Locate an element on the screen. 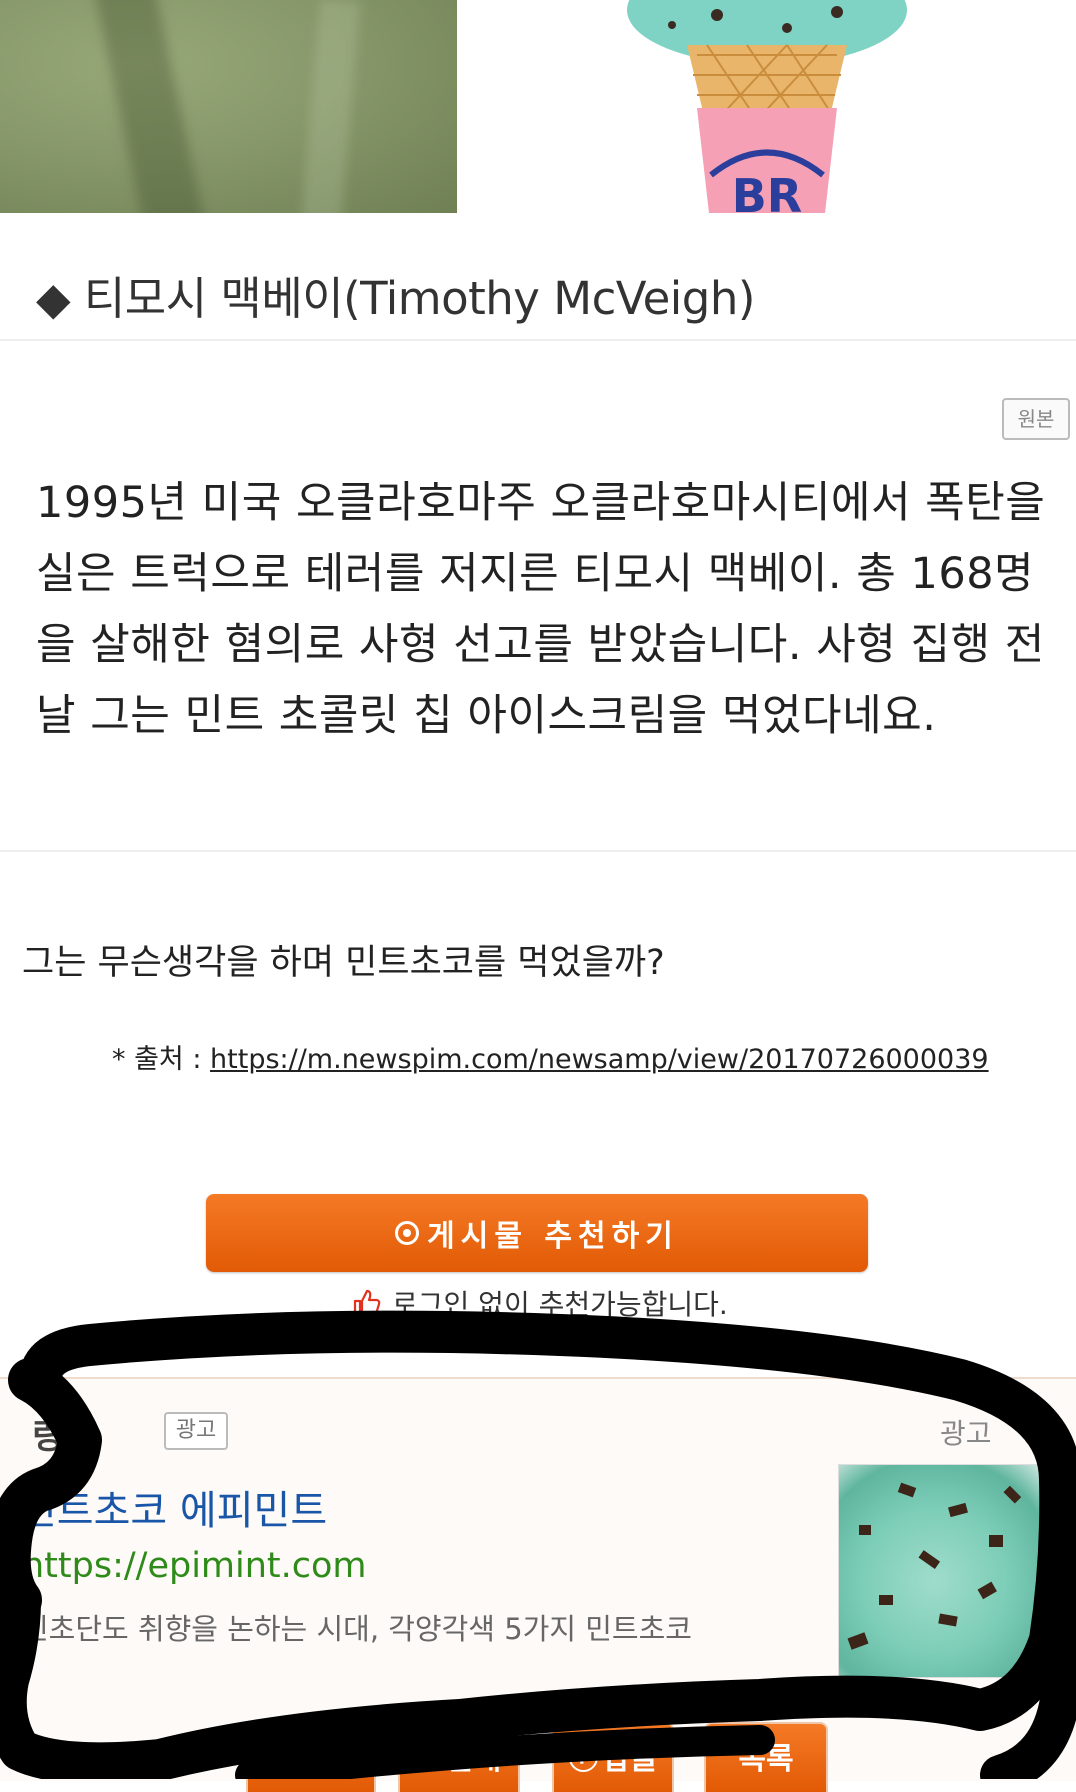  recommend-button: 게시물 추천하기 is located at coordinates (537, 1233).